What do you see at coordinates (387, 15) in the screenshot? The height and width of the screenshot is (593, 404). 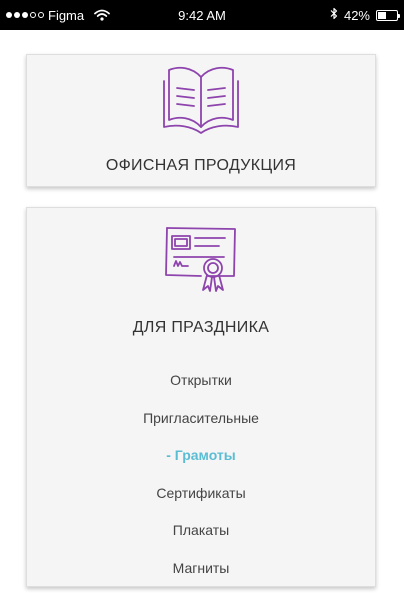 I see `battery-icon` at bounding box center [387, 15].